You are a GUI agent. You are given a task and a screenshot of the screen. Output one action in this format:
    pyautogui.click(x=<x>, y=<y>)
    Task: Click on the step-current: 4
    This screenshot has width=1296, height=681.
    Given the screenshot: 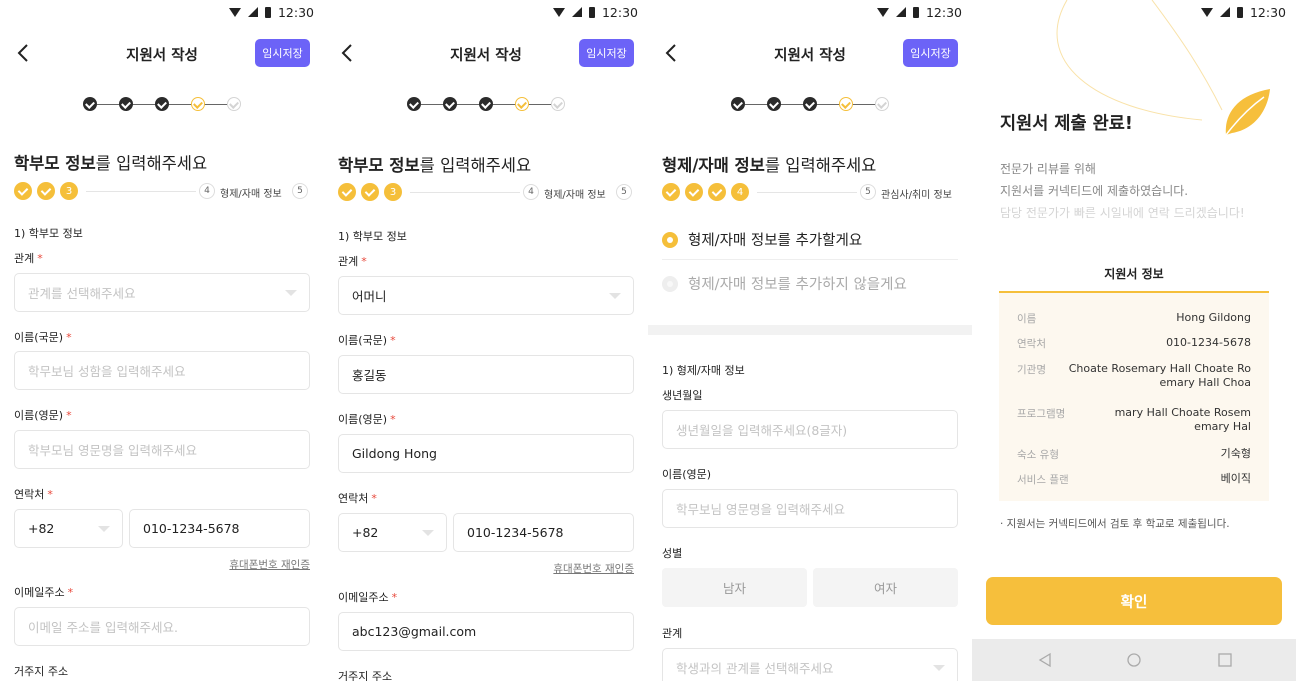 What is the action you would take?
    pyautogui.click(x=740, y=192)
    